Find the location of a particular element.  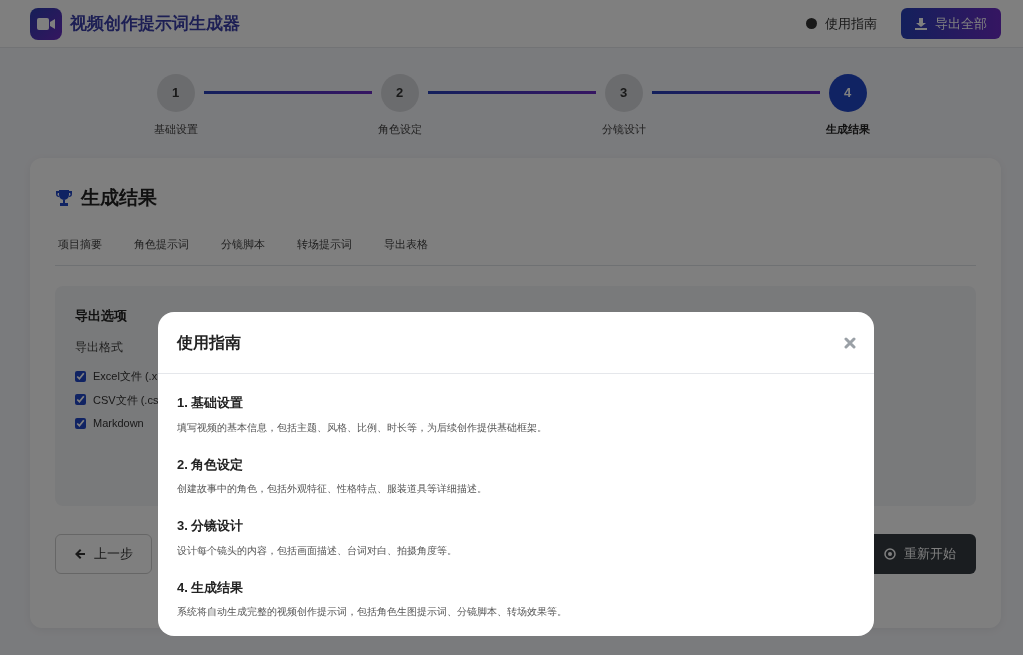

step-label: 基础设置 is located at coordinates (175, 129).